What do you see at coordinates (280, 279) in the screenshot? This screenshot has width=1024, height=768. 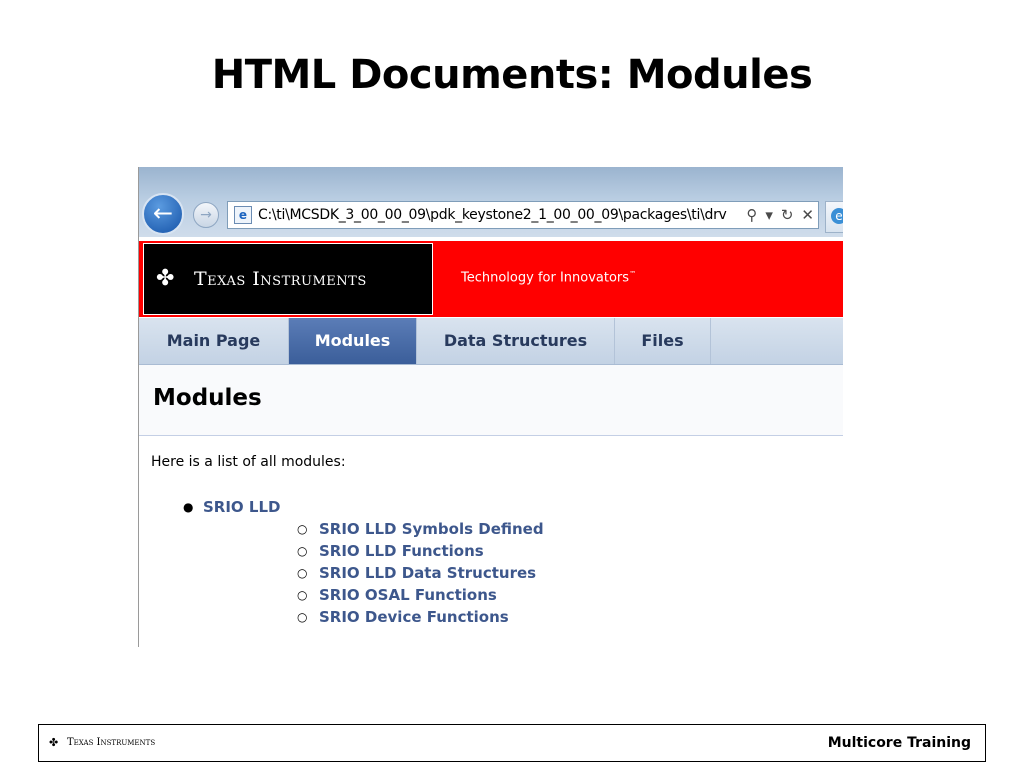 I see `ti-wordmark: Texas Instruments` at bounding box center [280, 279].